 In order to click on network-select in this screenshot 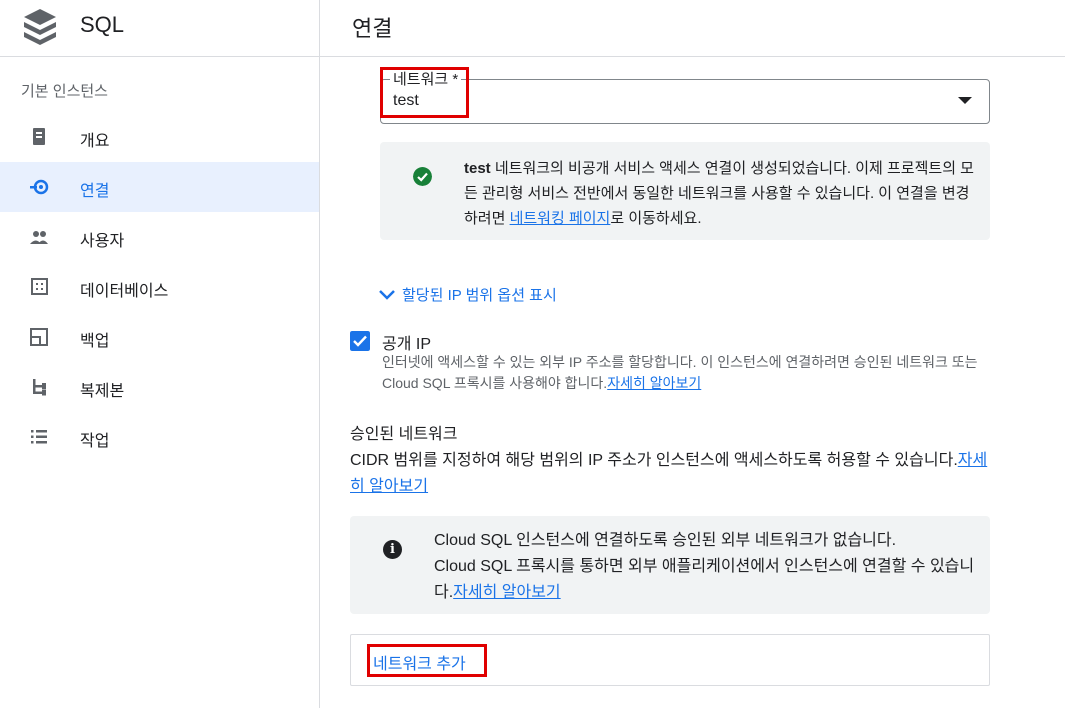, I will do `click(685, 101)`.